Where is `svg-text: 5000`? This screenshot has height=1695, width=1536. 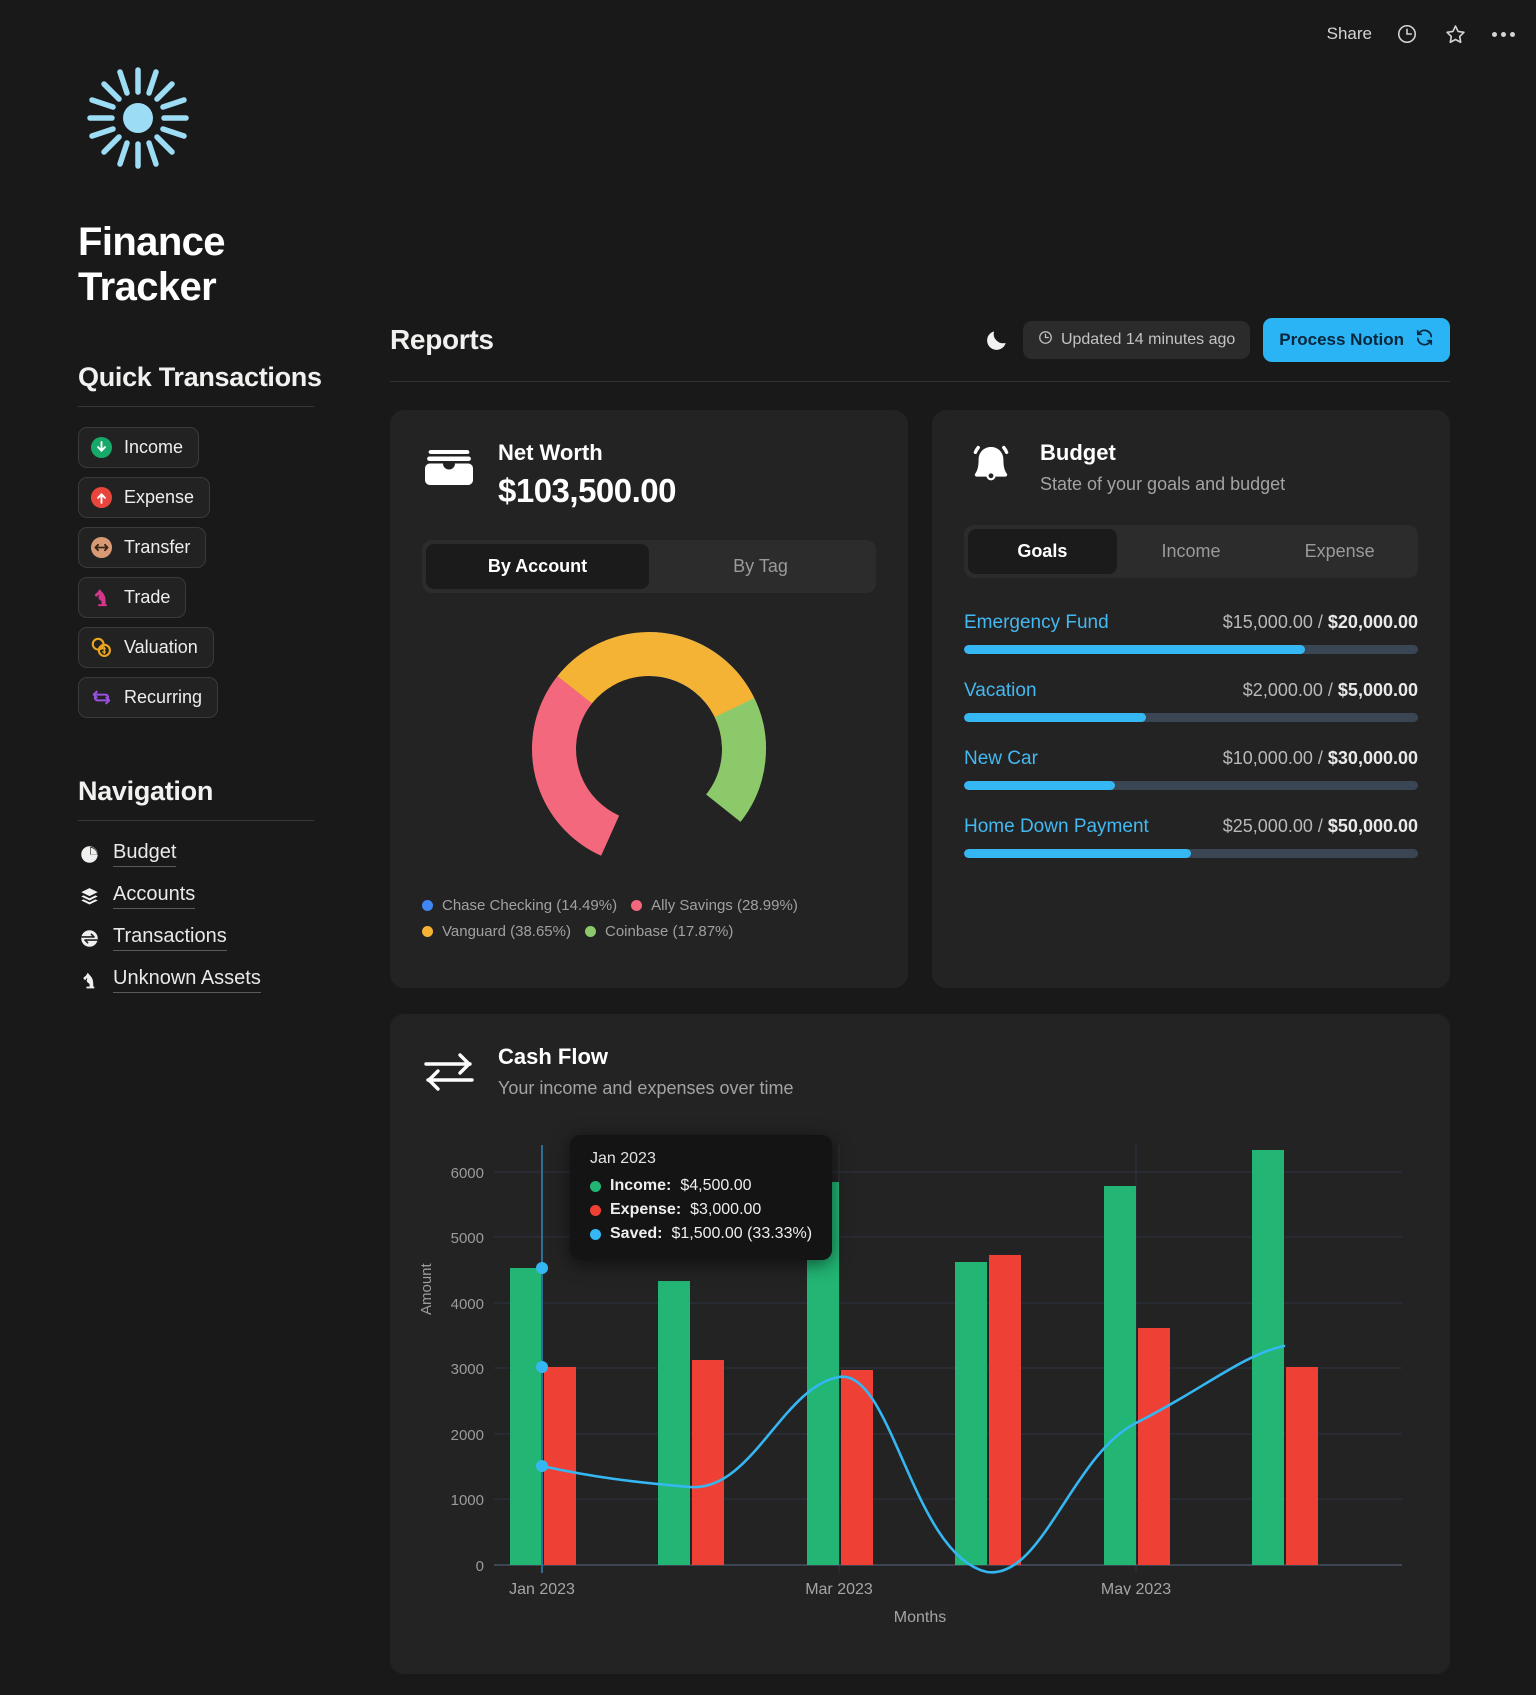
svg-text: 5000 is located at coordinates (467, 1238).